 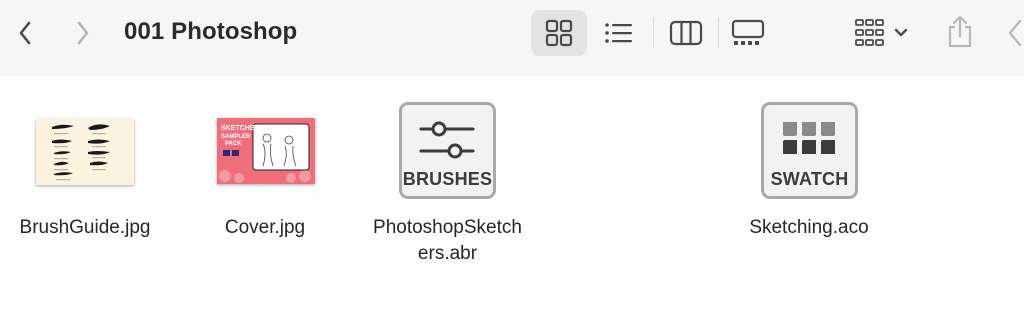 What do you see at coordinates (447, 227) in the screenshot?
I see `file-name-line-1: PhotoshopSketch` at bounding box center [447, 227].